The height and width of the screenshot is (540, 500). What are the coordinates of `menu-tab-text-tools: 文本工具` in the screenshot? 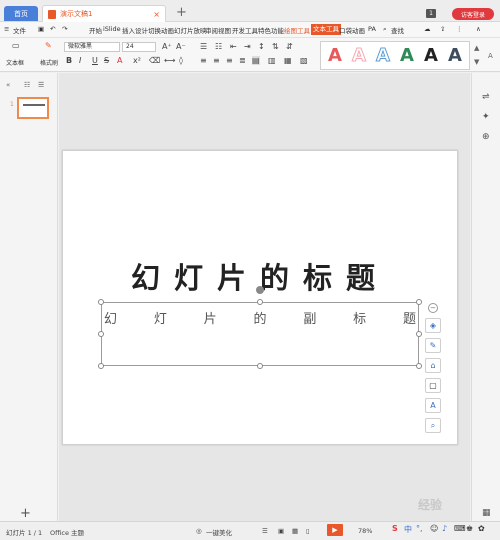 It's located at (326, 29).